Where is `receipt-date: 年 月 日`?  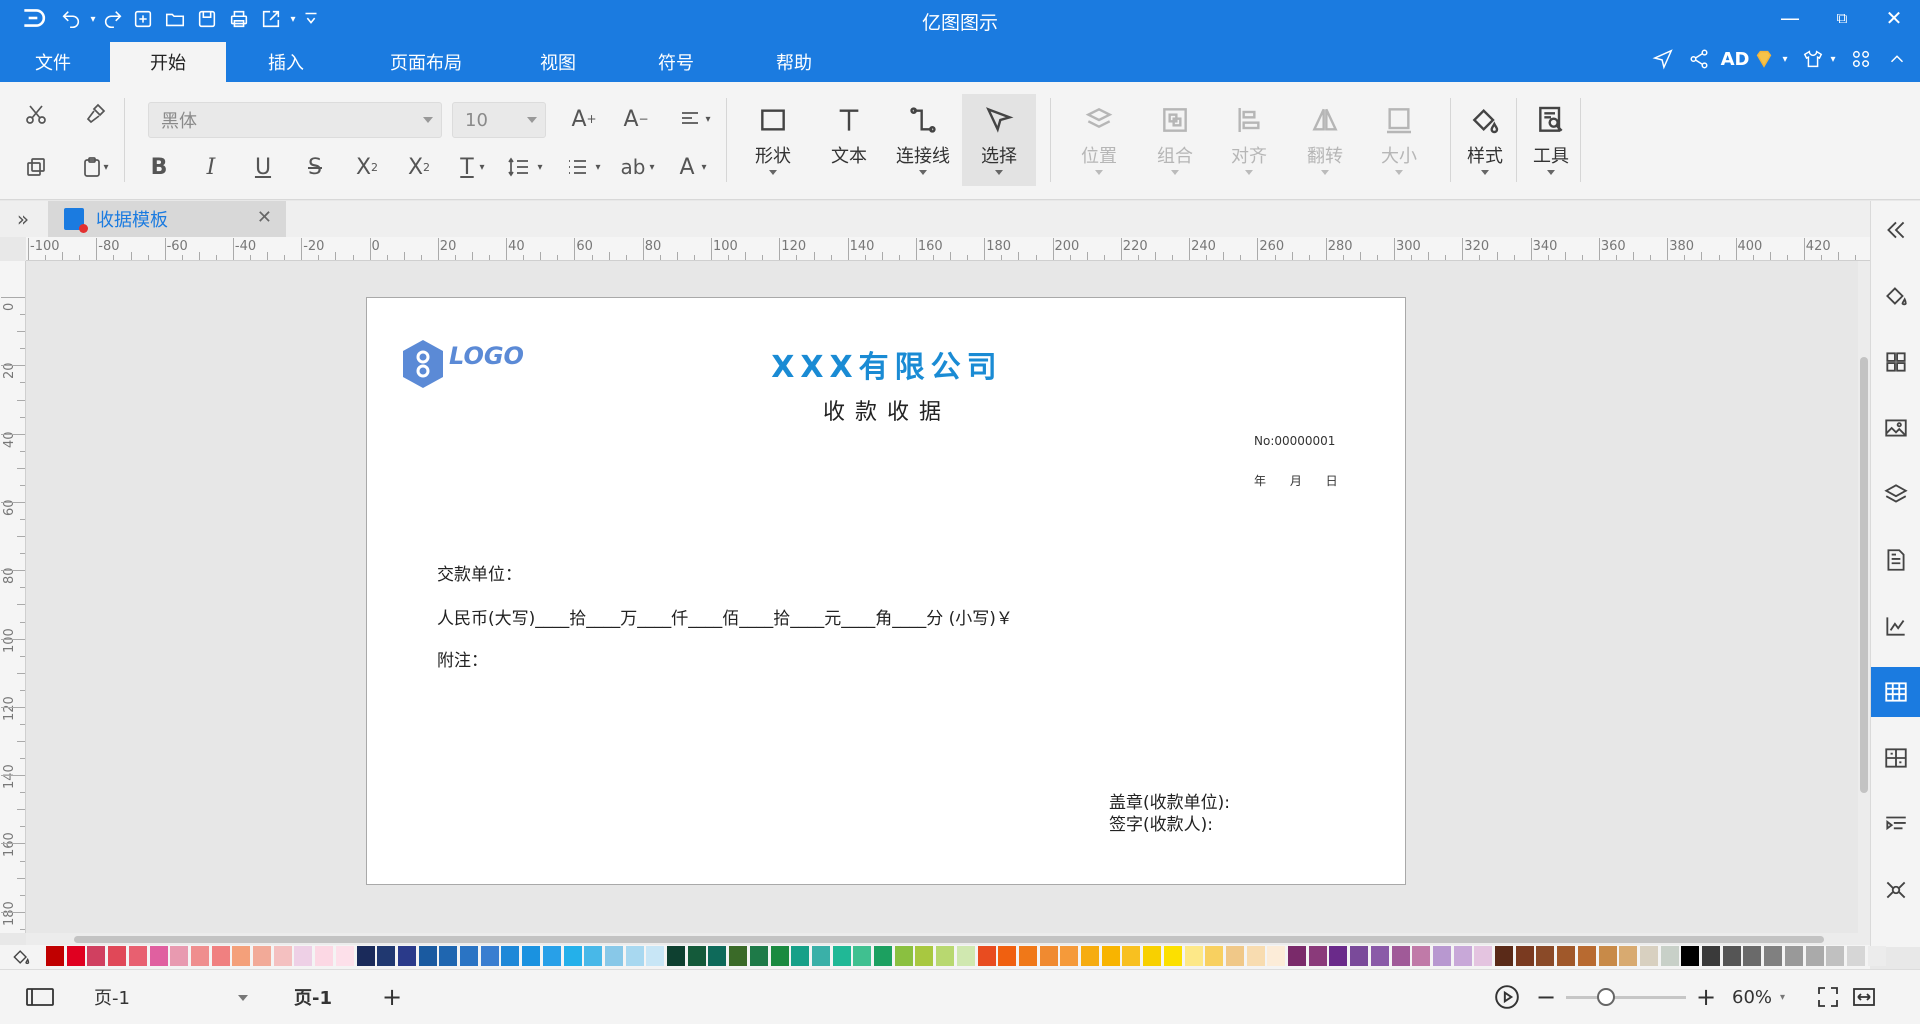 receipt-date: 年 月 日 is located at coordinates (1296, 480).